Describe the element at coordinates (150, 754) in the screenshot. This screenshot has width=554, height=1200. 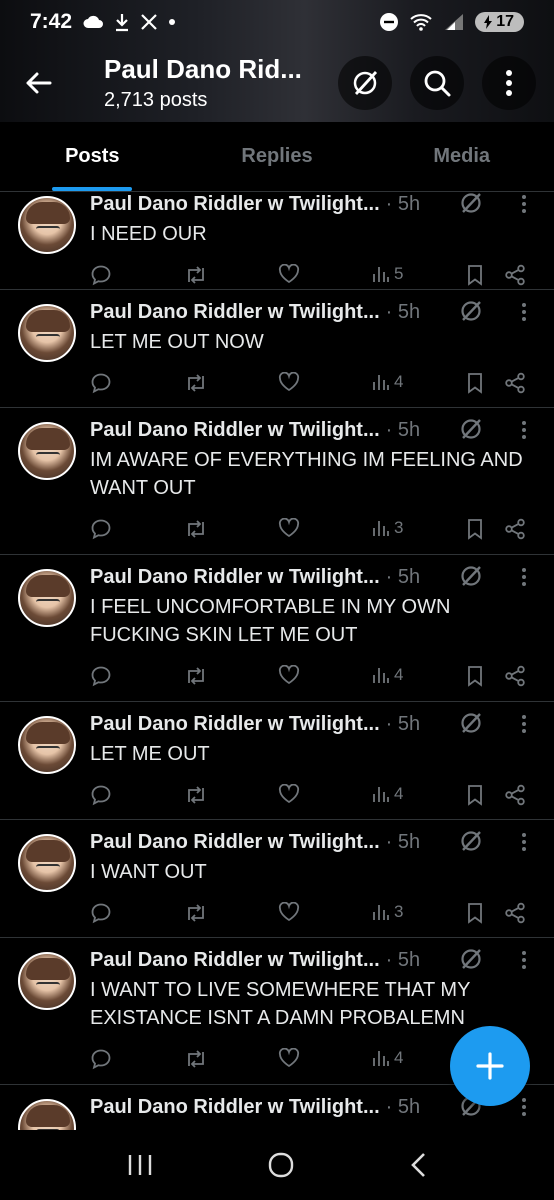
I see `post-text: LET ME OUT` at that location.